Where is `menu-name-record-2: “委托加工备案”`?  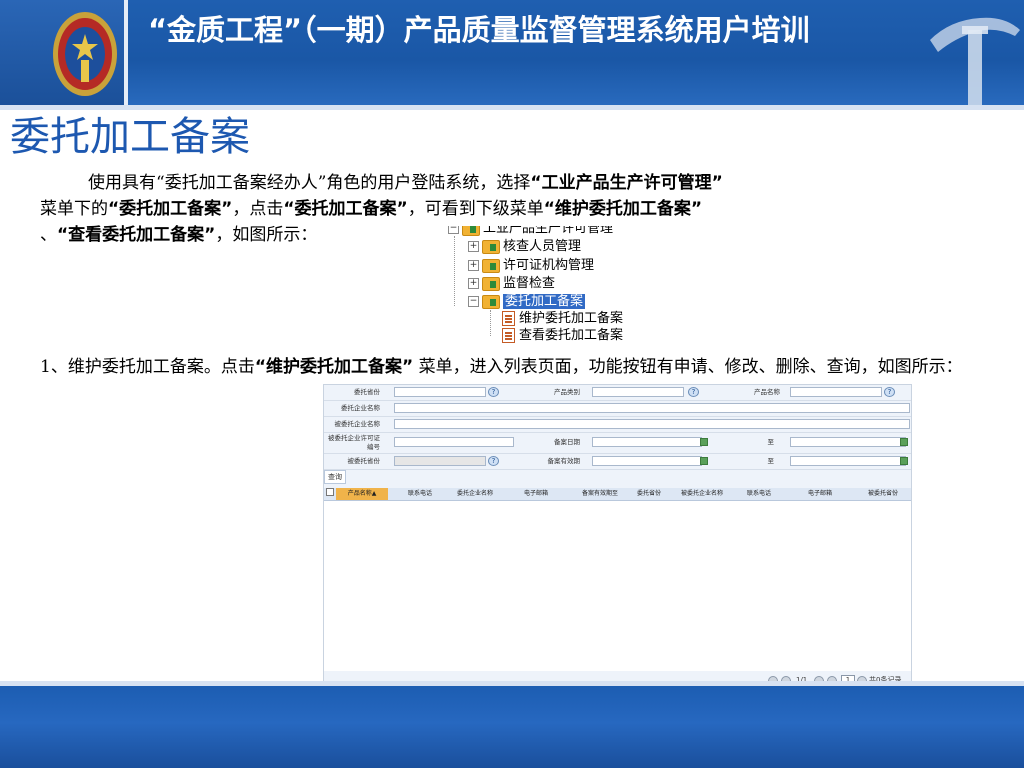
menu-name-record-2: “委托加工备案” is located at coordinates (345, 209).